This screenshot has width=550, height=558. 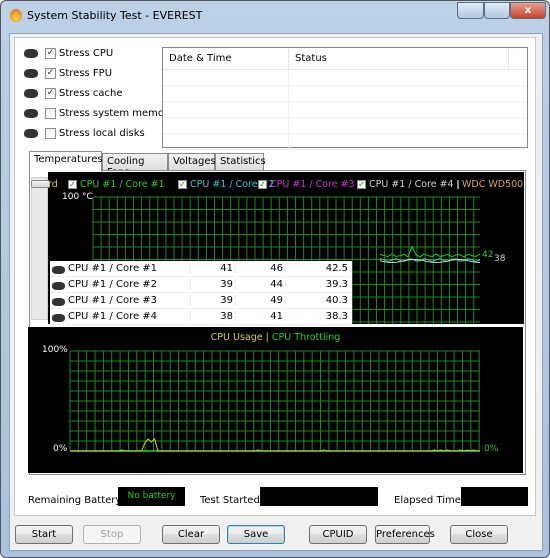 What do you see at coordinates (528, 10) in the screenshot?
I see `close-window-button: x` at bounding box center [528, 10].